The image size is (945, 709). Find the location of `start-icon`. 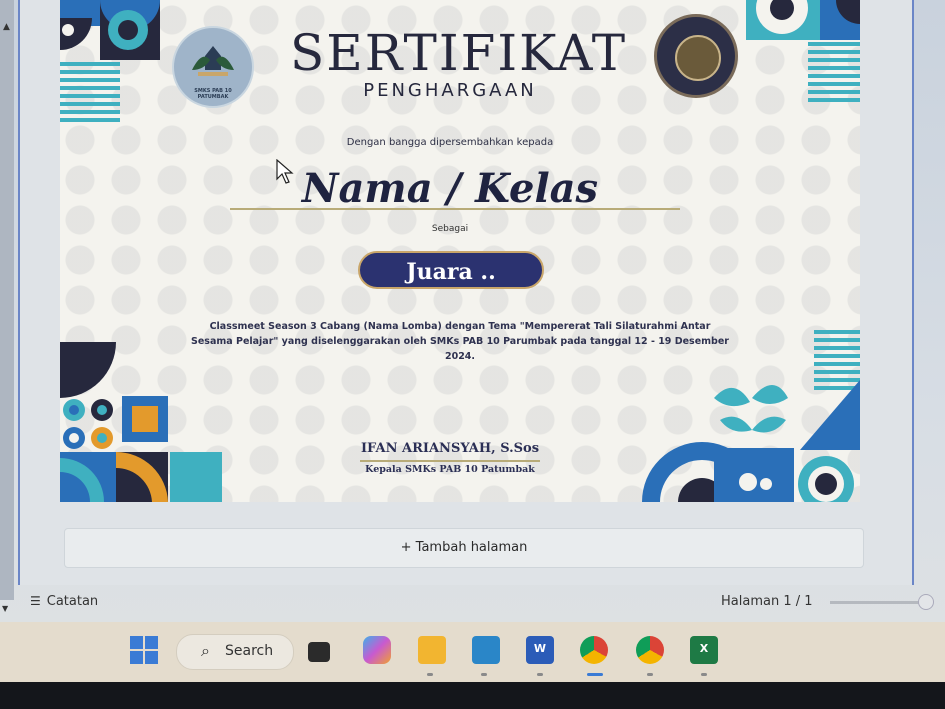

start-icon is located at coordinates (144, 650).